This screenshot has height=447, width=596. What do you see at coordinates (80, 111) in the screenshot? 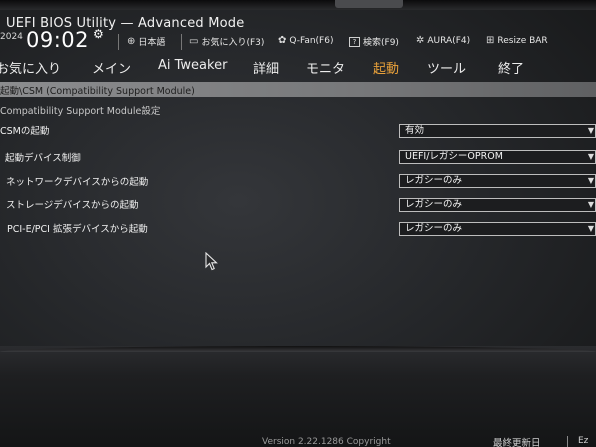
I see `section-title: Compatibility Support Module設定` at bounding box center [80, 111].